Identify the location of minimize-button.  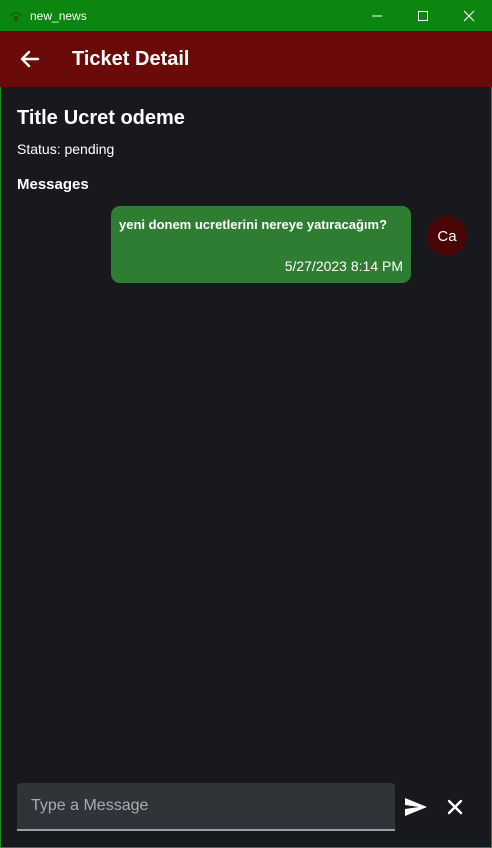
(377, 15).